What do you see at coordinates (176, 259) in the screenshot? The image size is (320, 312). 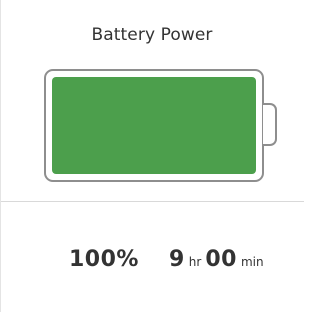 I see `hours-remaining-value: 9` at bounding box center [176, 259].